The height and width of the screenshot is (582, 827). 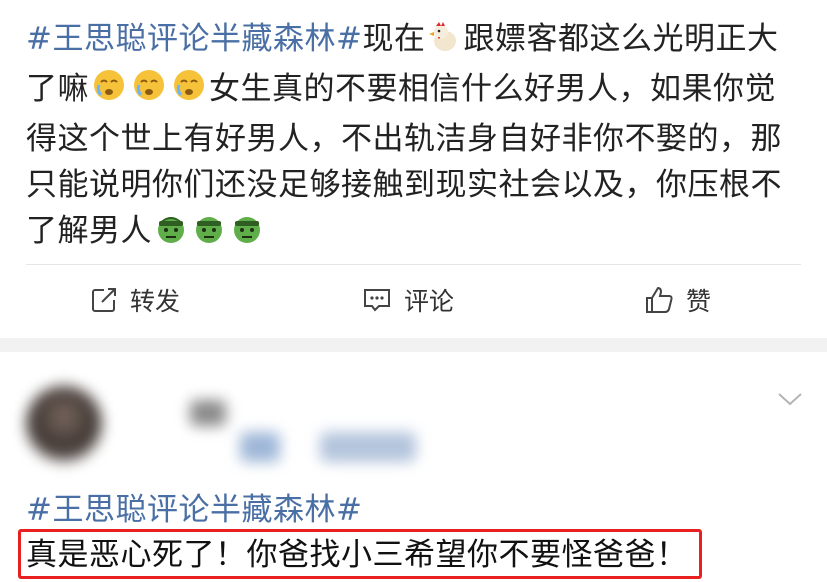 I want to click on comment-button: 评论, so click(x=408, y=300).